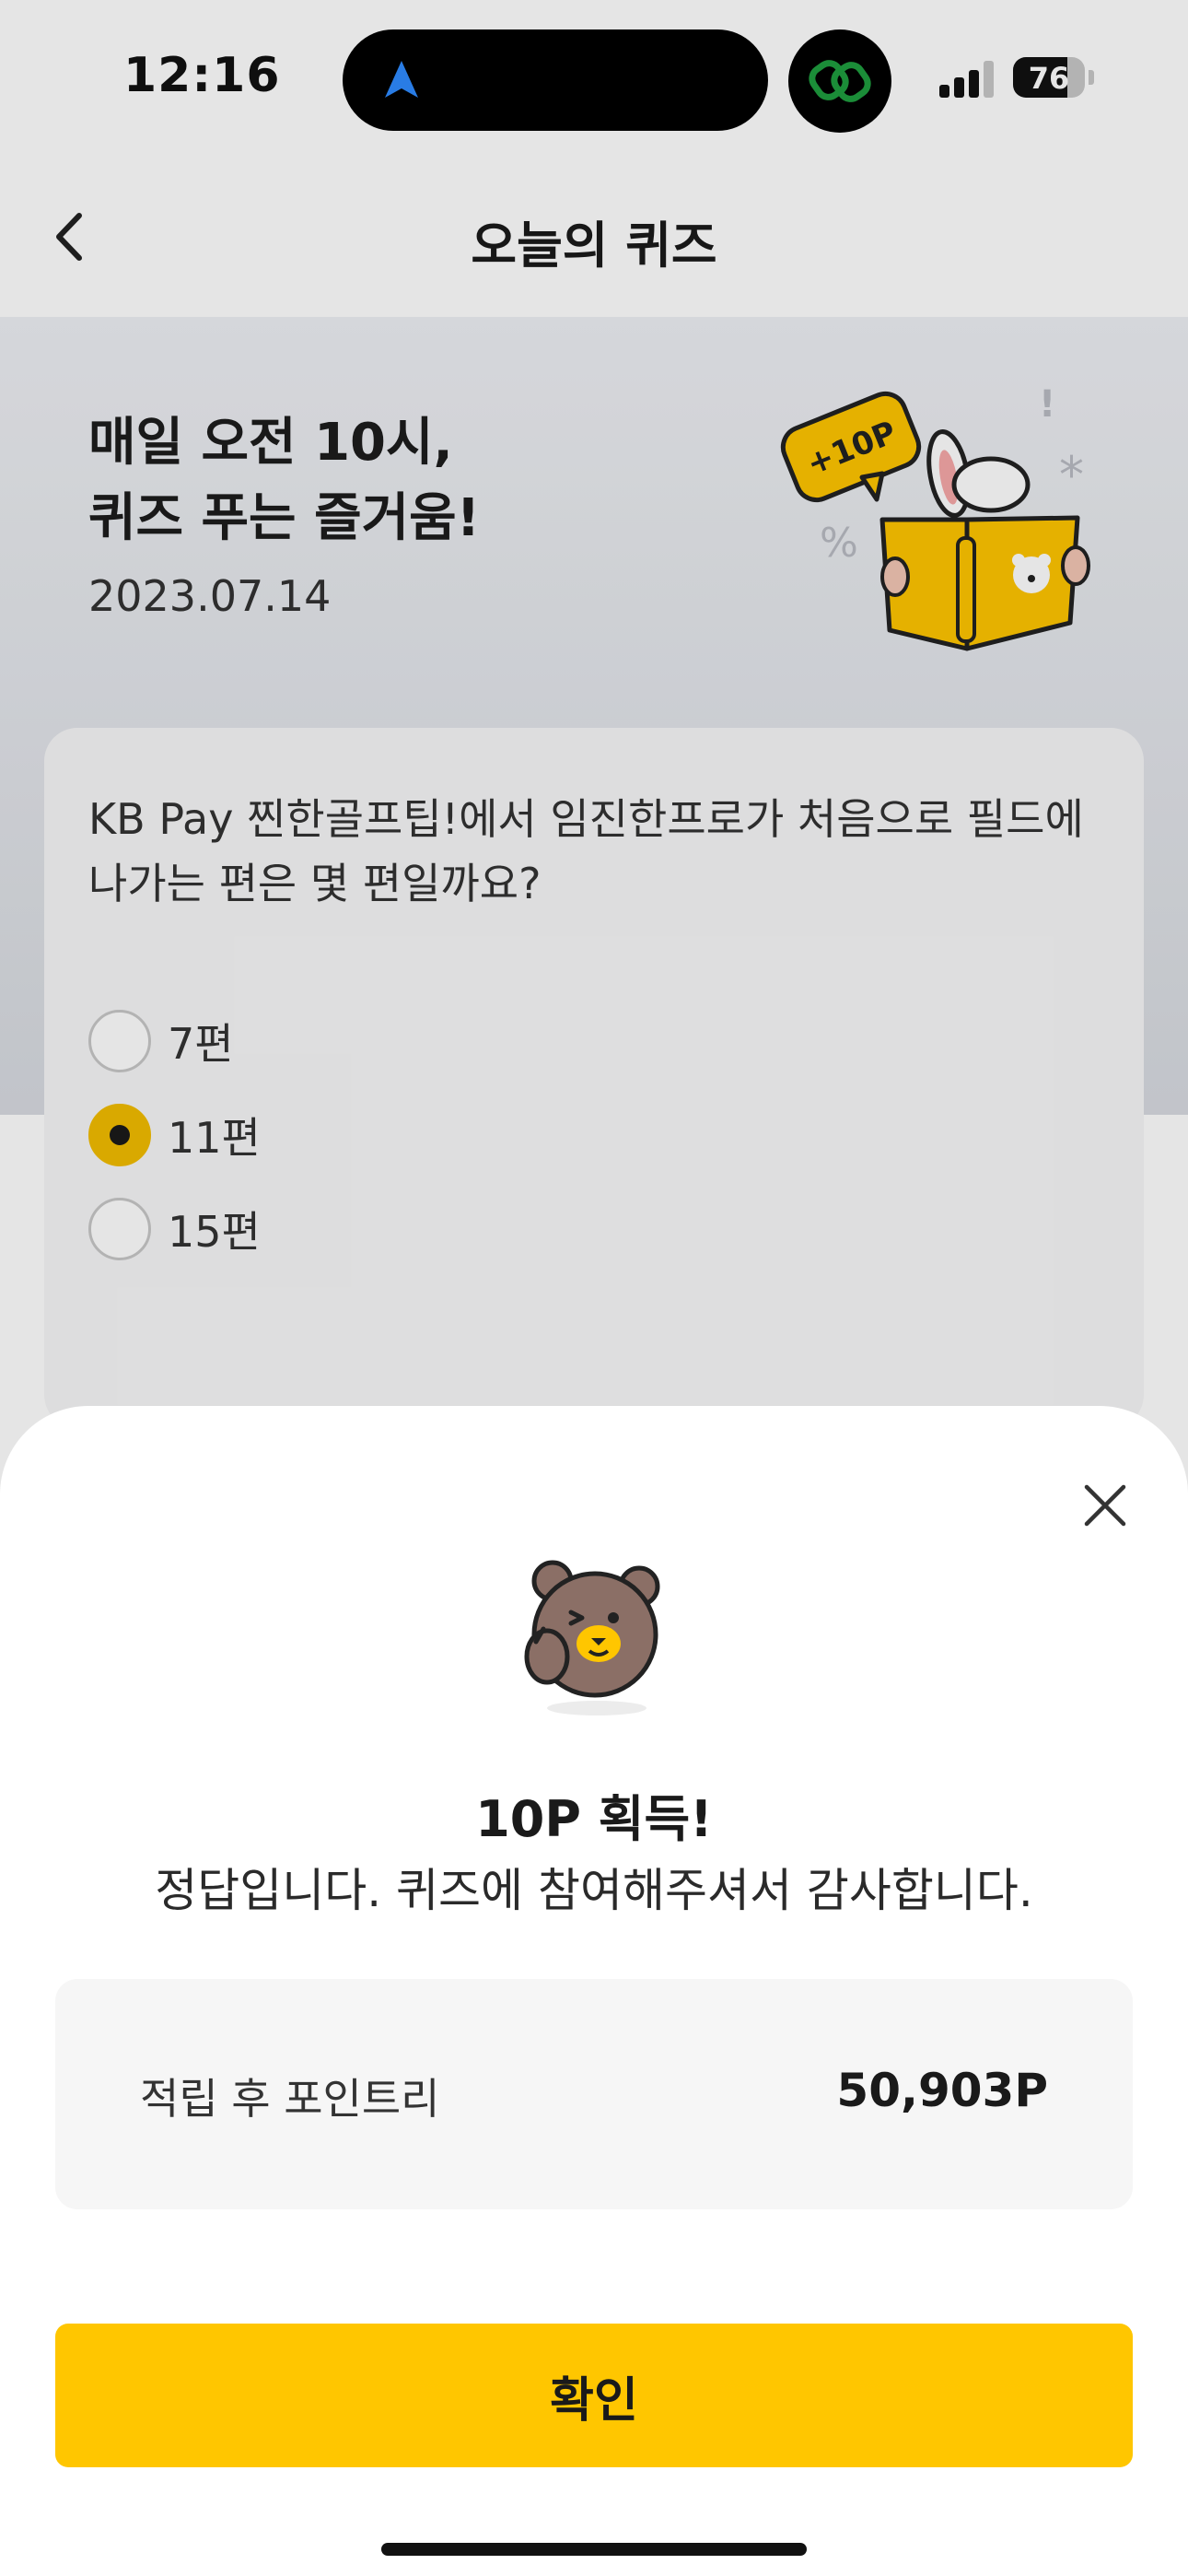  What do you see at coordinates (592, 1637) in the screenshot?
I see `bear-thumbs-up-illustration` at bounding box center [592, 1637].